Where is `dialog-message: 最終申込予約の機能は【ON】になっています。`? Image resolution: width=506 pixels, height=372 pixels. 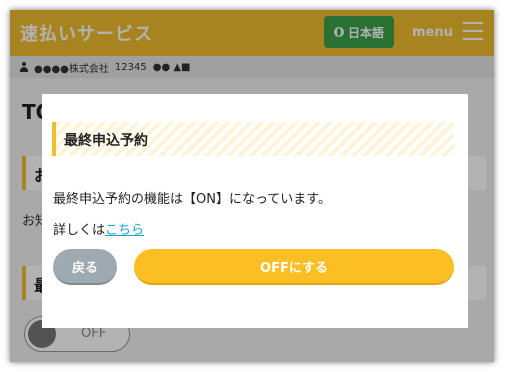
dialog-message: 最終申込予約の機能は【ON】になっています。 is located at coordinates (192, 199).